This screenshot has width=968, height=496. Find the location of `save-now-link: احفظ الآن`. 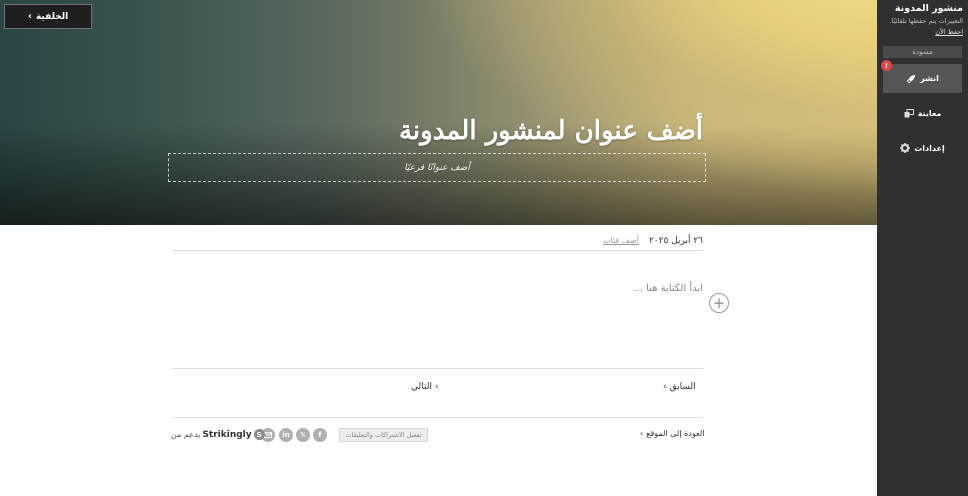

save-now-link: احفظ الآن is located at coordinates (949, 32).